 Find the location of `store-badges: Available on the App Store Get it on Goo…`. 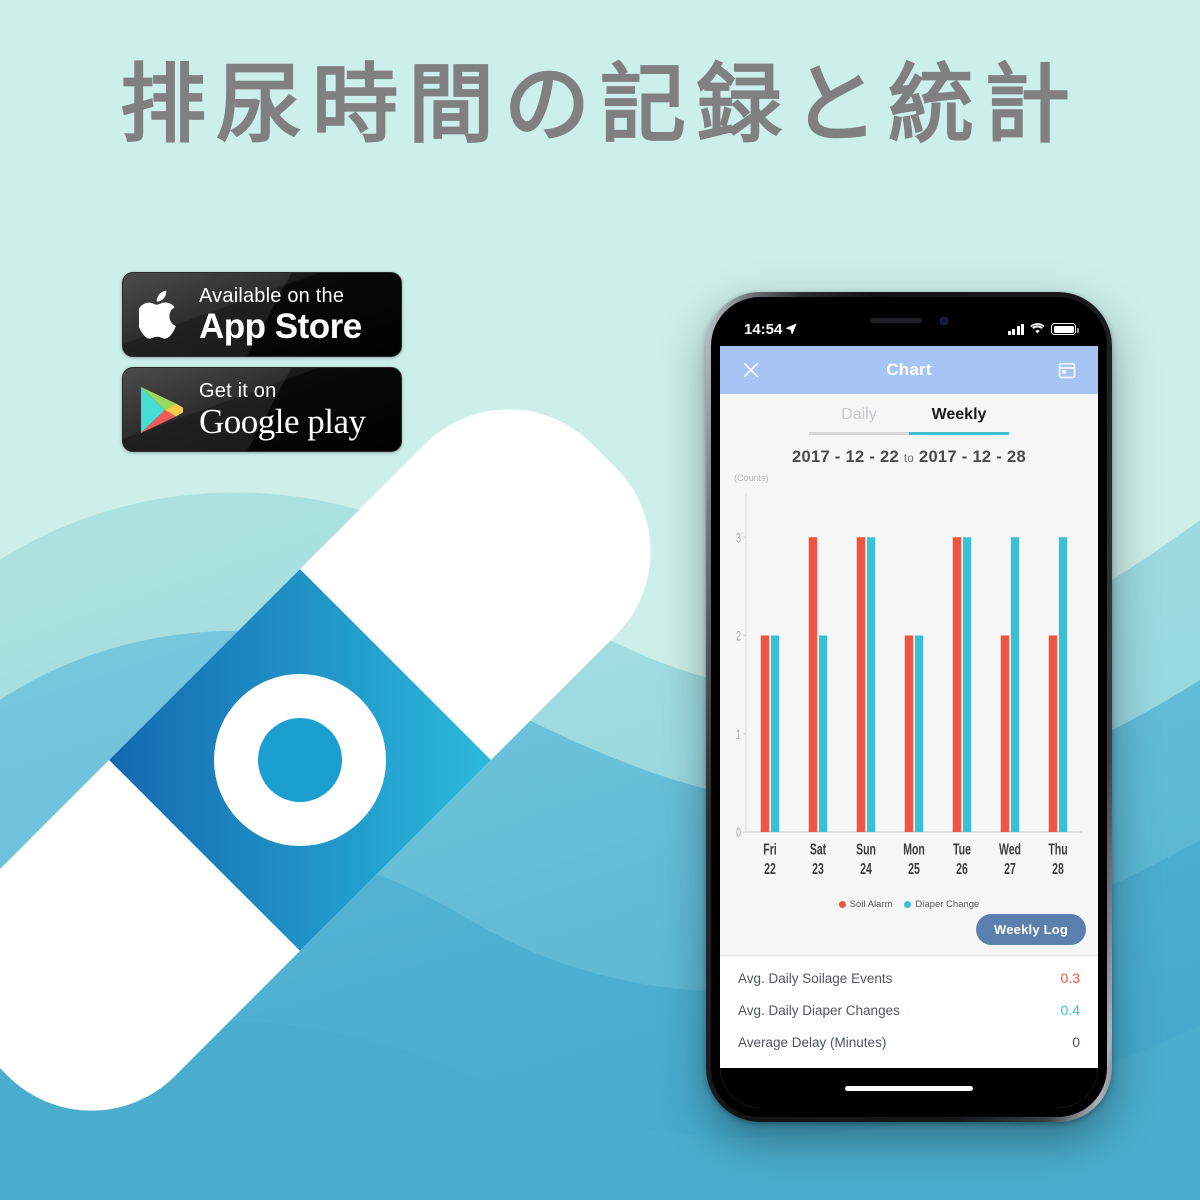

store-badges: Available on the App Store Get it on Goo… is located at coordinates (262, 362).